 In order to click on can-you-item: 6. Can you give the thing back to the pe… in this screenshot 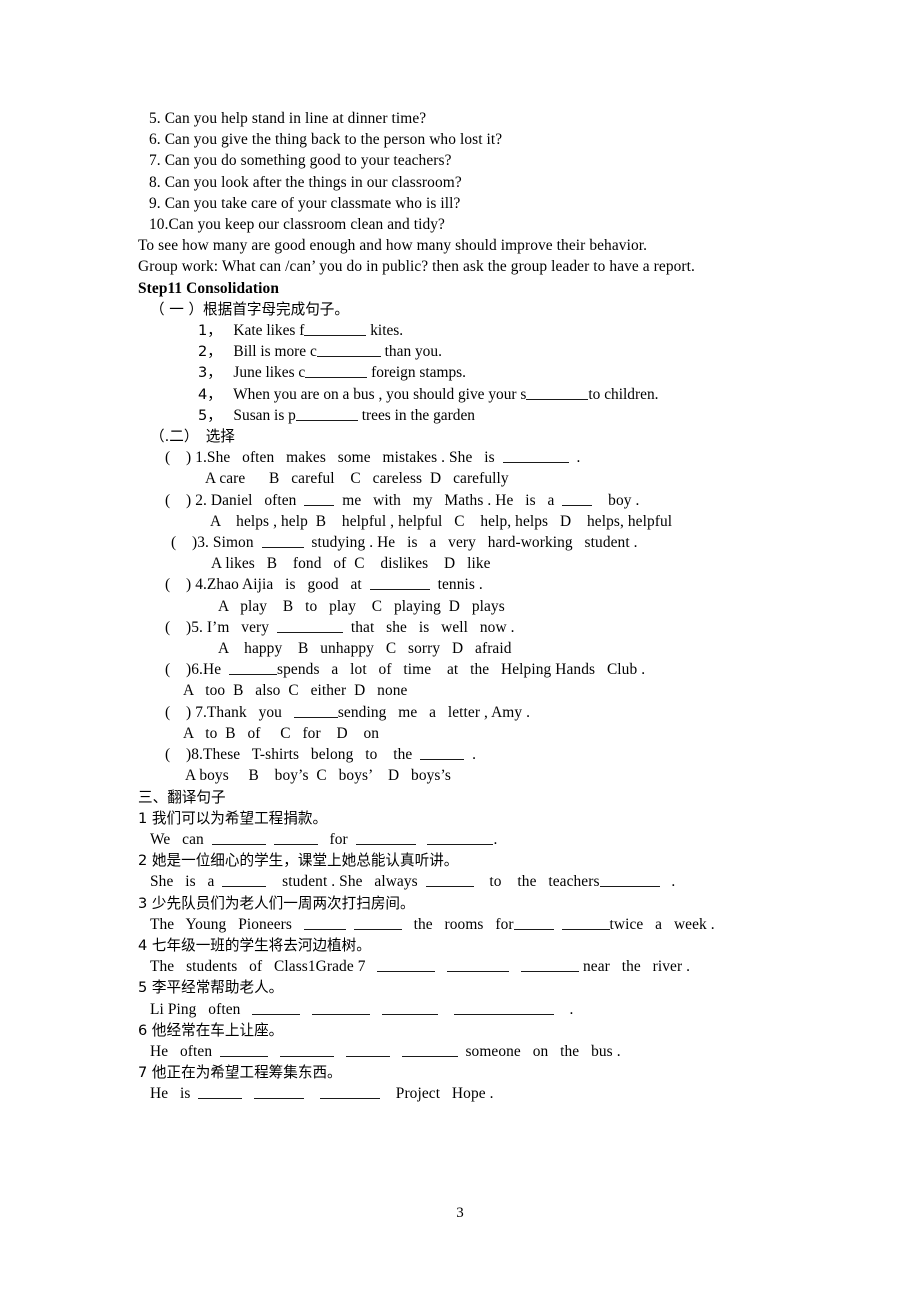, I will do `click(326, 140)`.